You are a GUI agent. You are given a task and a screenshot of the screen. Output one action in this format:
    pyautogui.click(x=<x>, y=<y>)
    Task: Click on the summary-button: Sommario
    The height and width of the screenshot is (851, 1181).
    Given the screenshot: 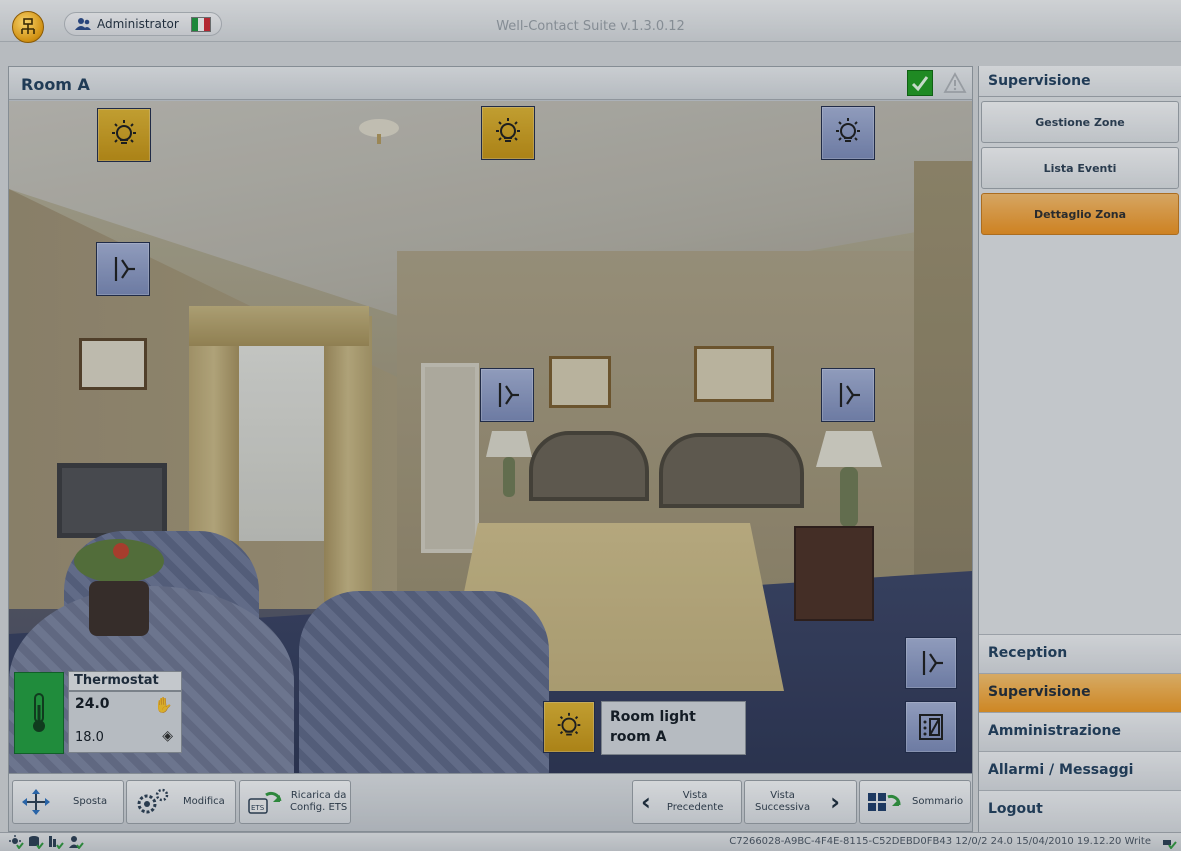 What is the action you would take?
    pyautogui.click(x=915, y=802)
    